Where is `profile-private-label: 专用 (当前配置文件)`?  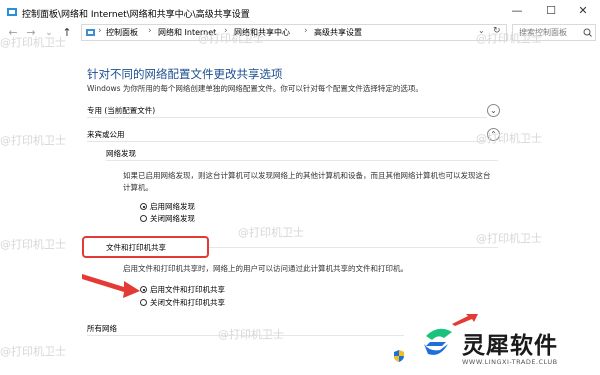
profile-private-label: 专用 (当前配置文件) is located at coordinates (121, 110).